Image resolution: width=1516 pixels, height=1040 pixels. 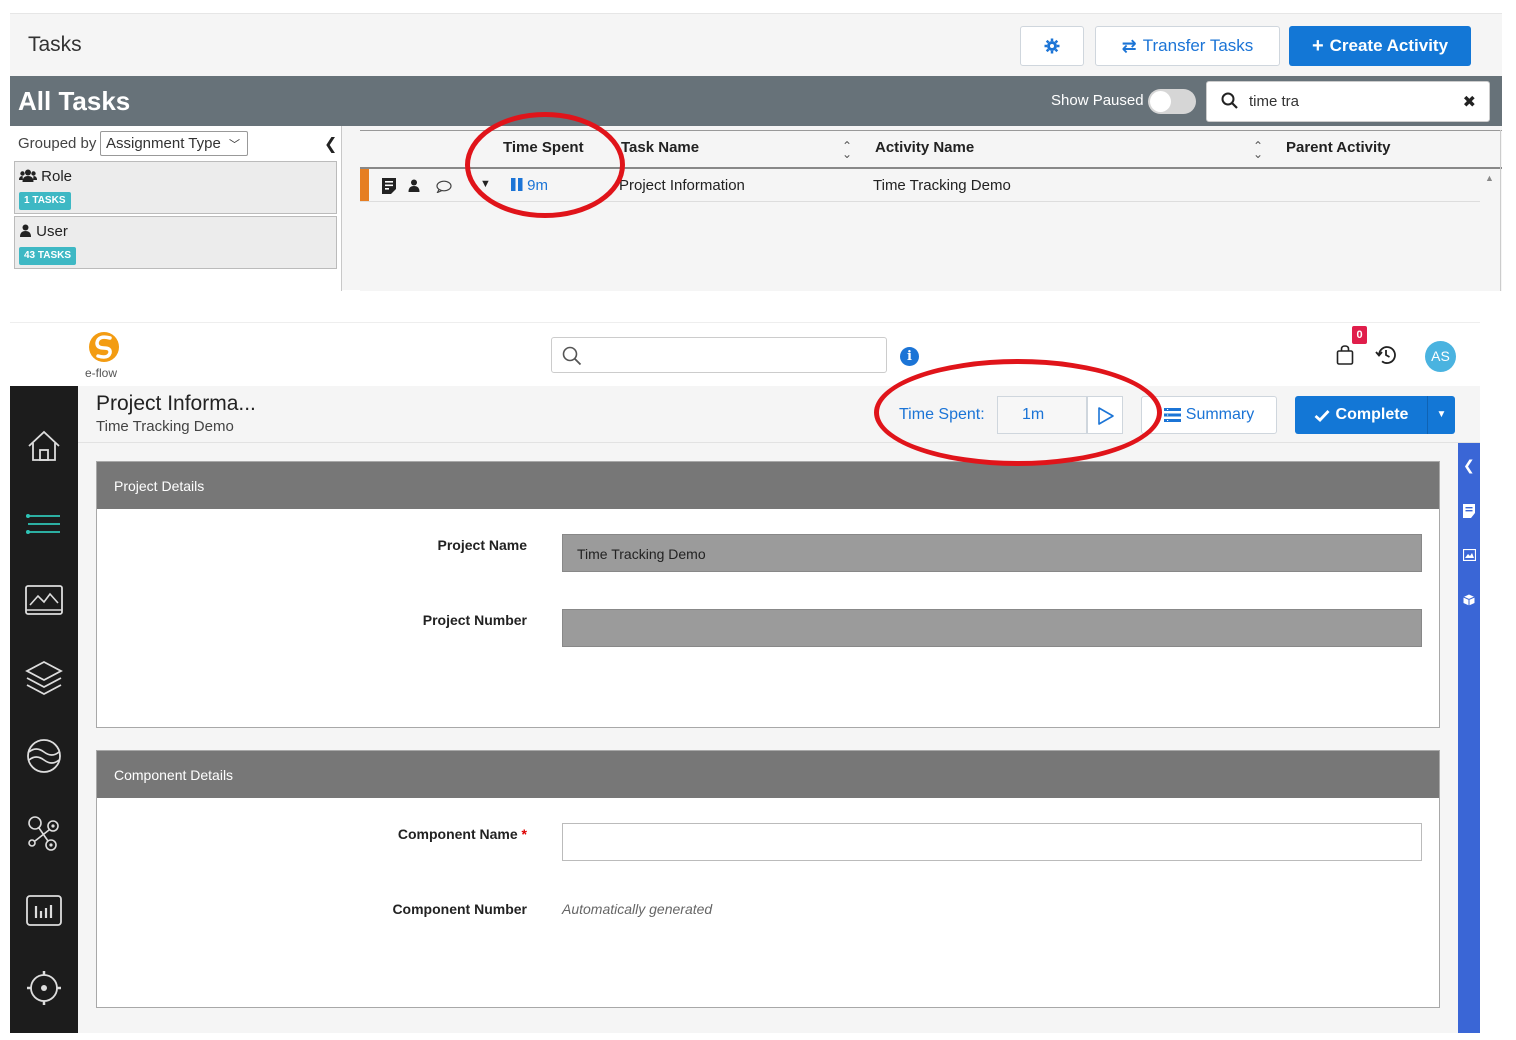 I want to click on avatar: AS, so click(x=1440, y=356).